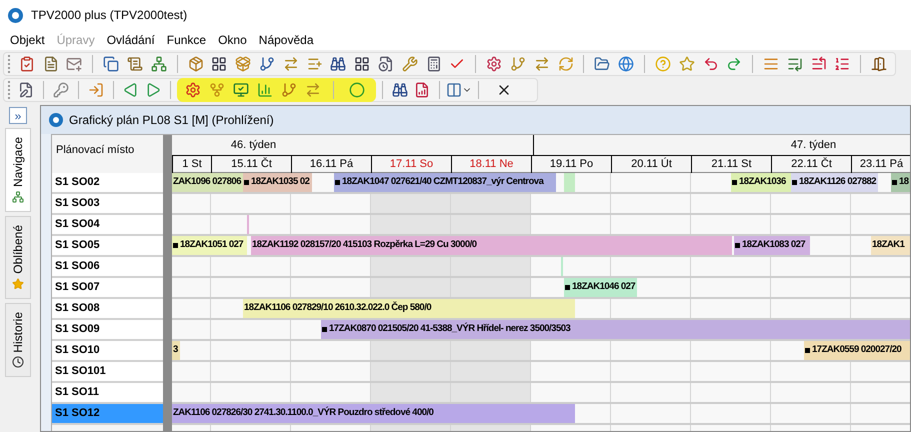  Describe the element at coordinates (491, 245) in the screenshot. I see `task-bar: 18ZAK1192 028157/20 415103 Rozpěrka L=29 Cu 3000/0` at that location.